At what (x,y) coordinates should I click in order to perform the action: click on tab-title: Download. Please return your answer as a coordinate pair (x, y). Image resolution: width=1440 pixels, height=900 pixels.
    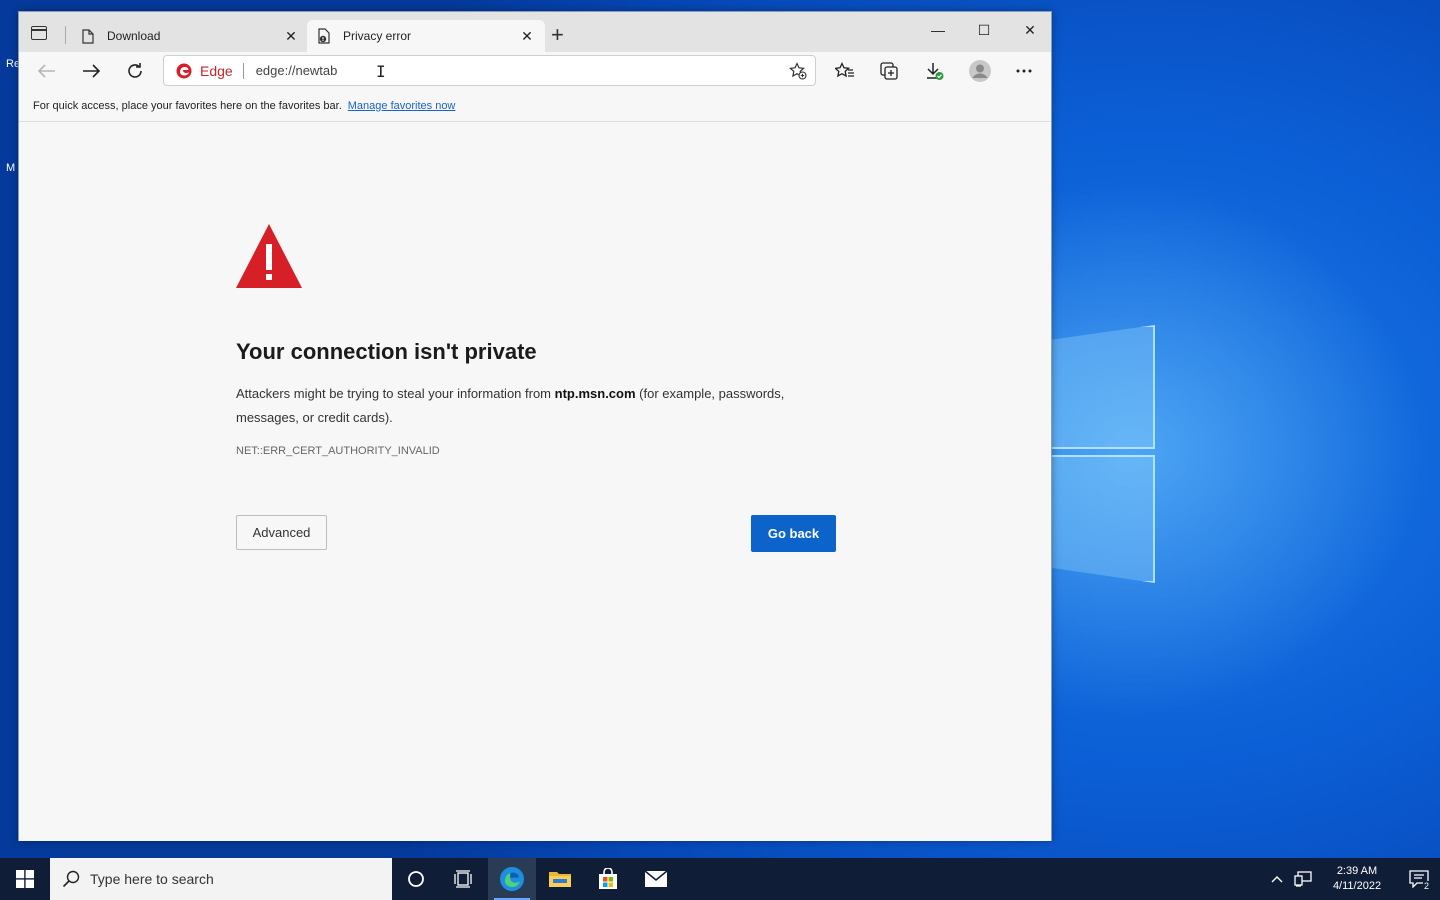
    Looking at the image, I should click on (134, 36).